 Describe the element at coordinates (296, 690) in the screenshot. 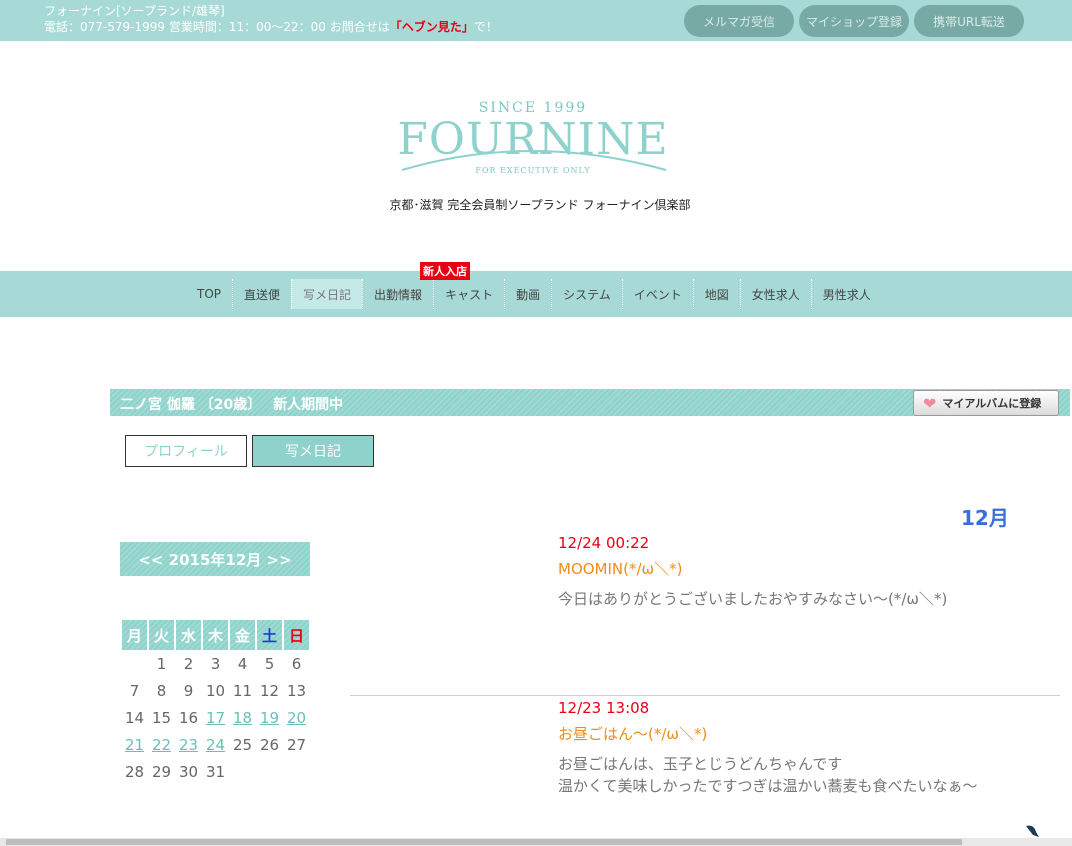

I see `calendar-day: 13` at that location.